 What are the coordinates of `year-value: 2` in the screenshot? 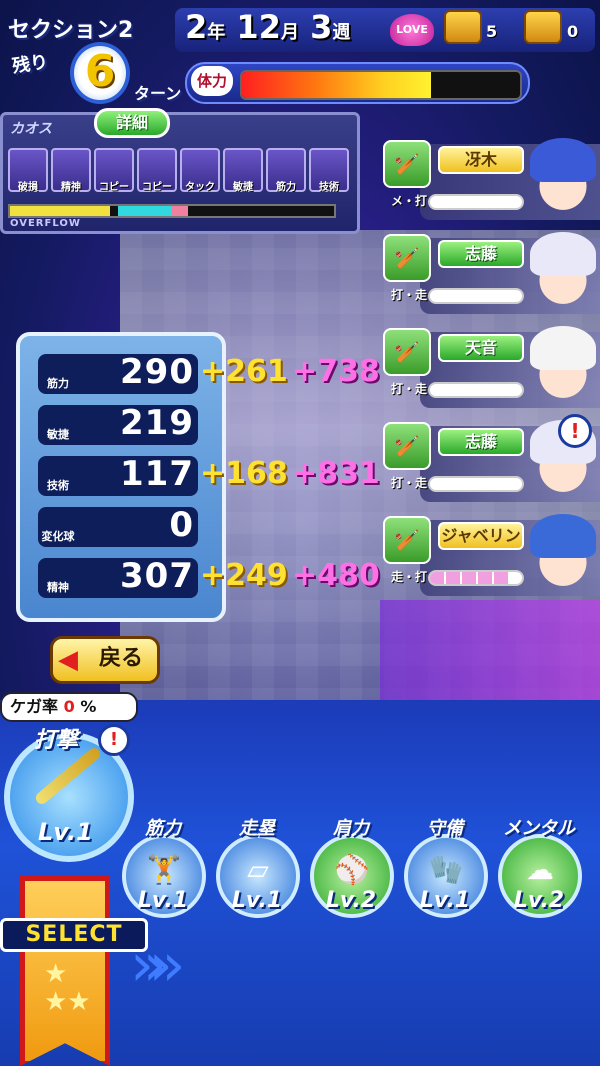 It's located at (196, 27).